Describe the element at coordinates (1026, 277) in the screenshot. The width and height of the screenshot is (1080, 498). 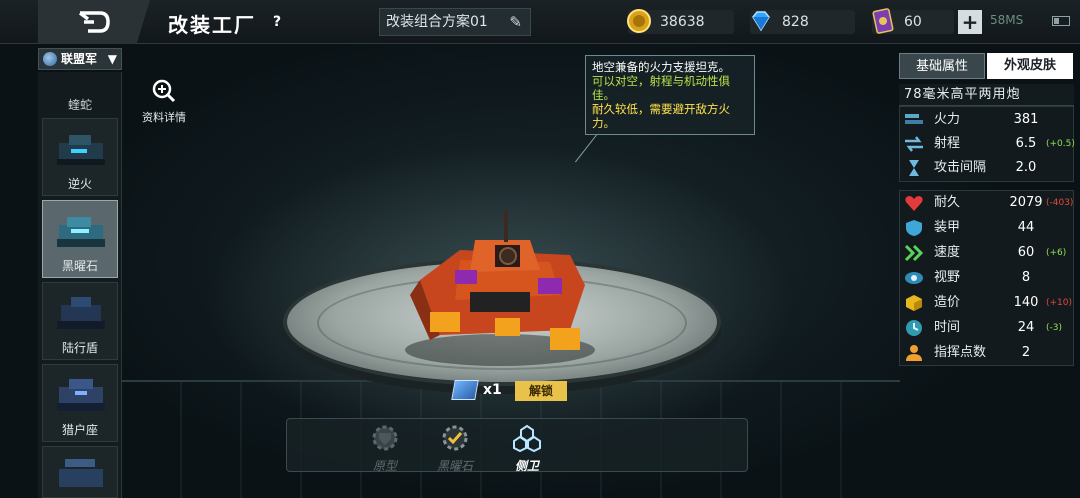
I see `stat-value: 8` at that location.